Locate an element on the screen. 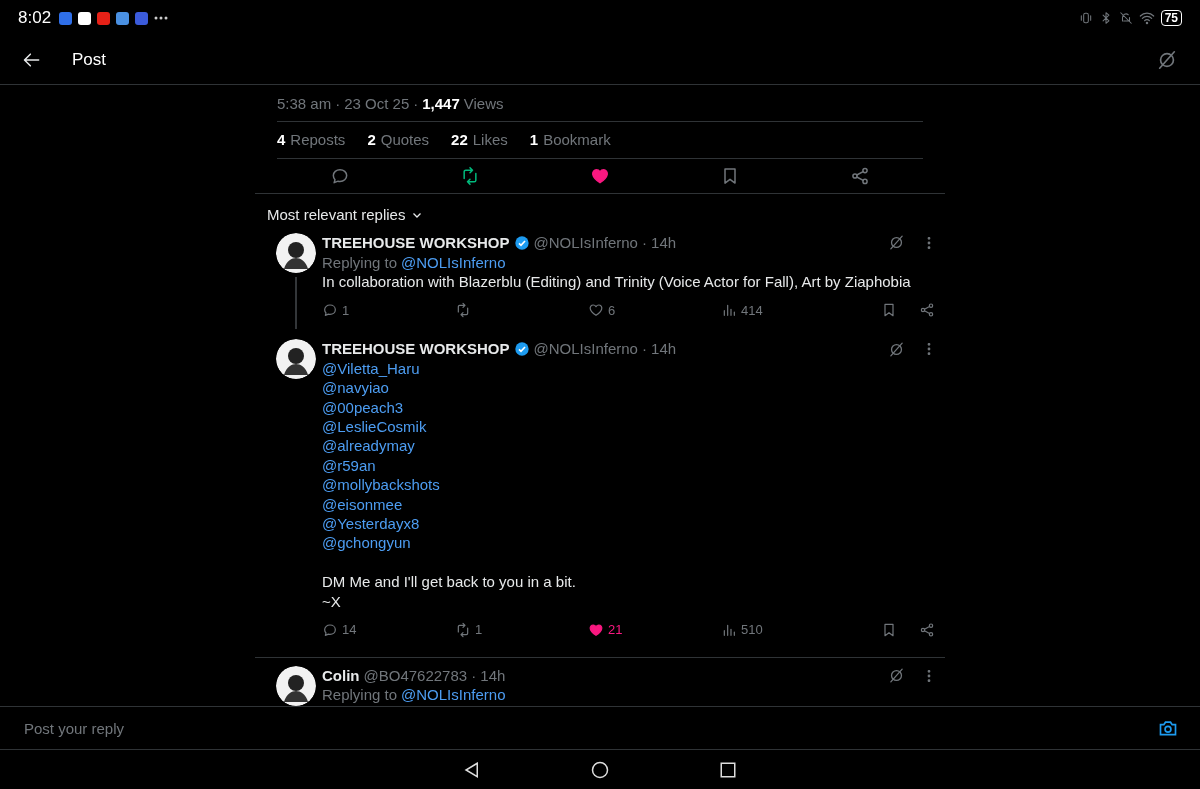 Image resolution: width=1200 pixels, height=789 pixels. camera-icon is located at coordinates (1168, 728).